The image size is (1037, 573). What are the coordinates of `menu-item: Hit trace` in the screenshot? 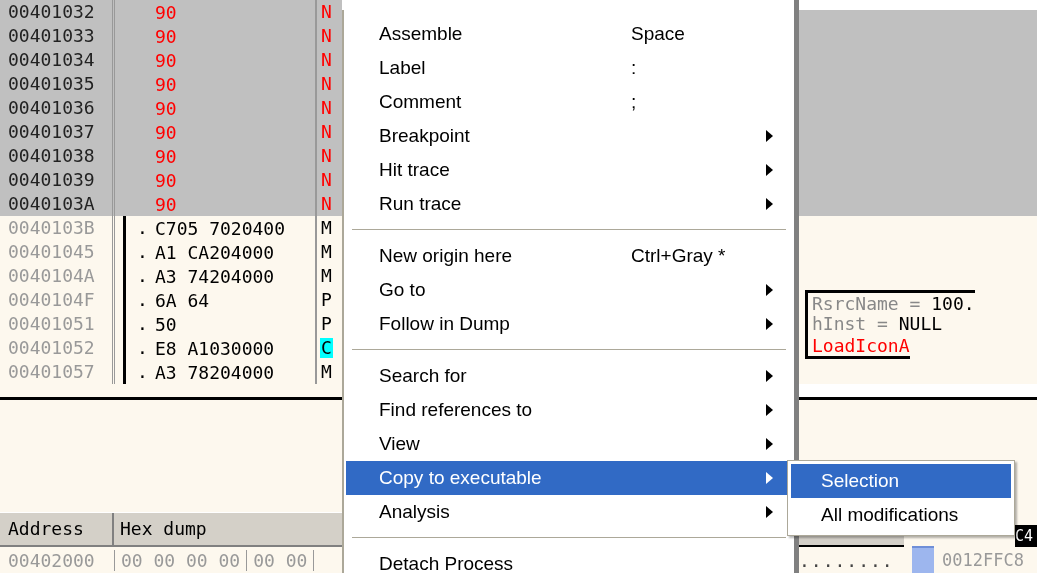 It's located at (569, 170).